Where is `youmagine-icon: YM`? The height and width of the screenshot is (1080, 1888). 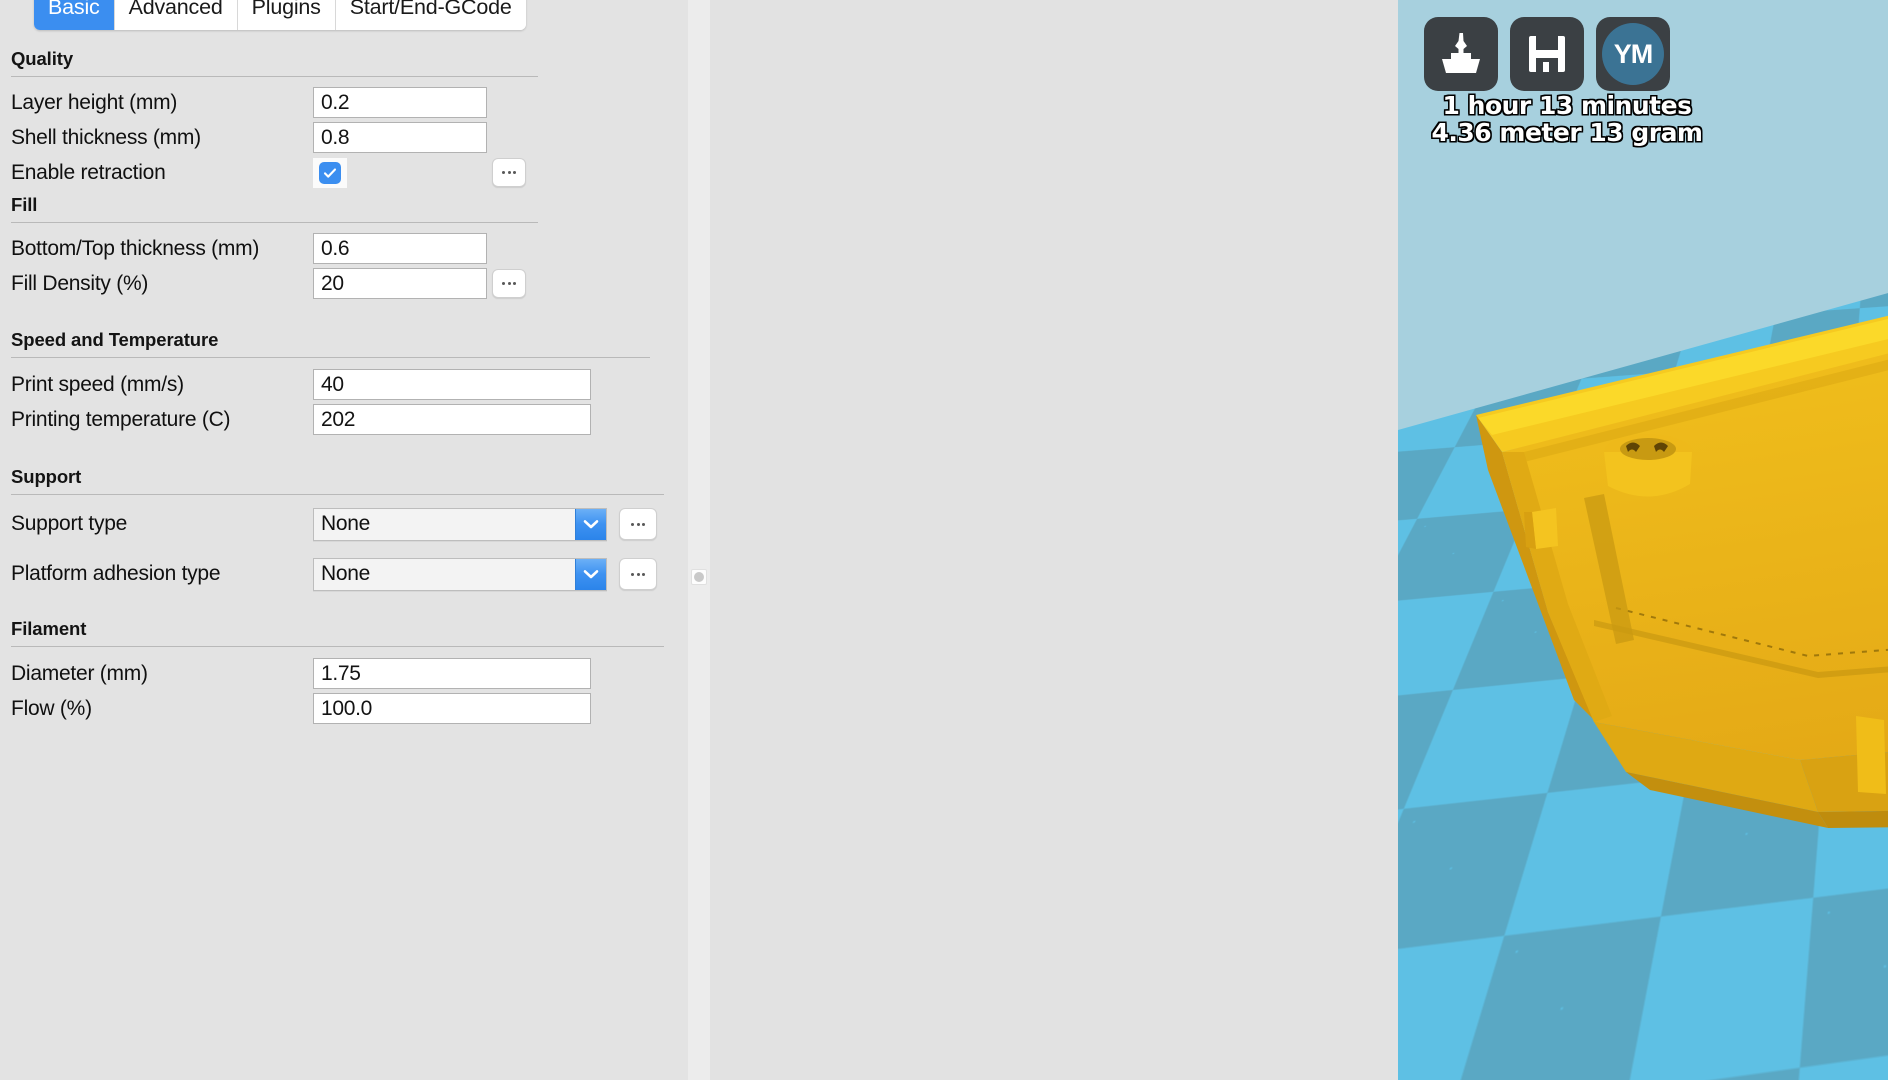
youmagine-icon: YM is located at coordinates (1633, 54).